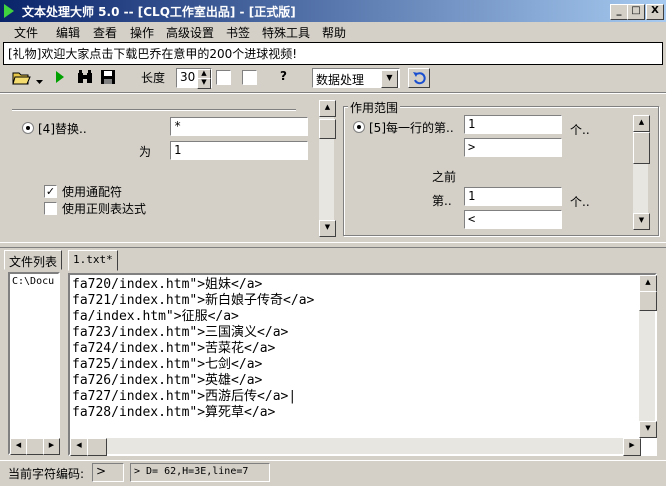 Image resolution: width=666 pixels, height=486 pixels. What do you see at coordinates (28, 128) in the screenshot?
I see `replace-option-radio` at bounding box center [28, 128].